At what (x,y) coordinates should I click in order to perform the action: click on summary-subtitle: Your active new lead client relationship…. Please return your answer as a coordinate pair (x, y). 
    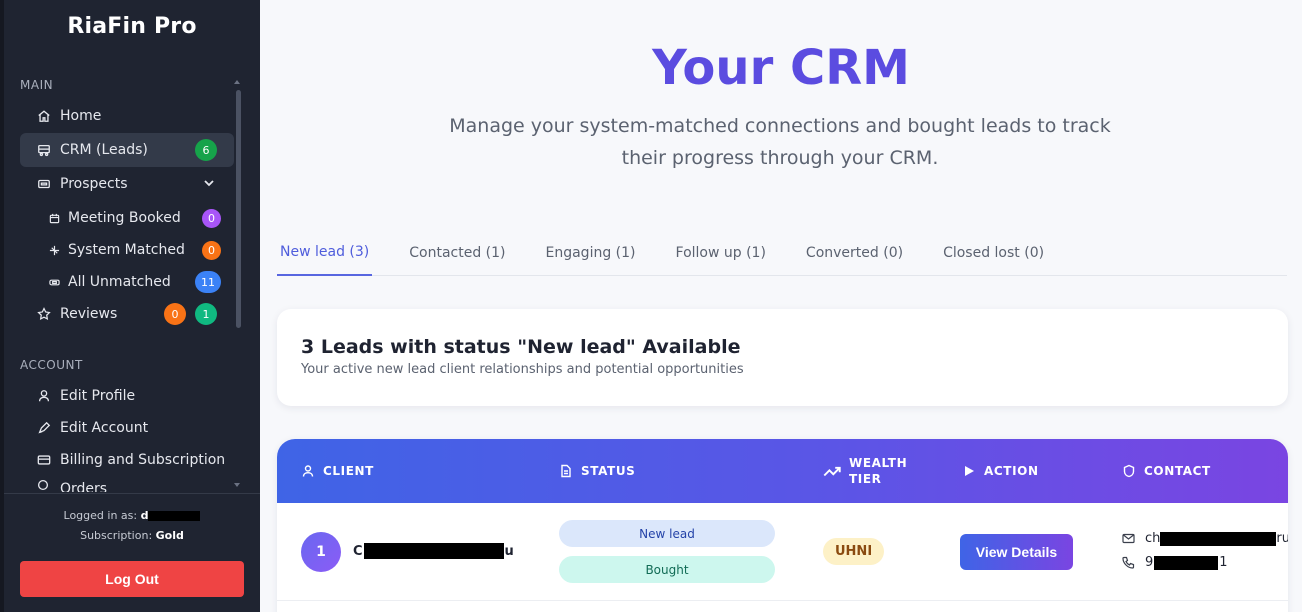
    Looking at the image, I should click on (522, 369).